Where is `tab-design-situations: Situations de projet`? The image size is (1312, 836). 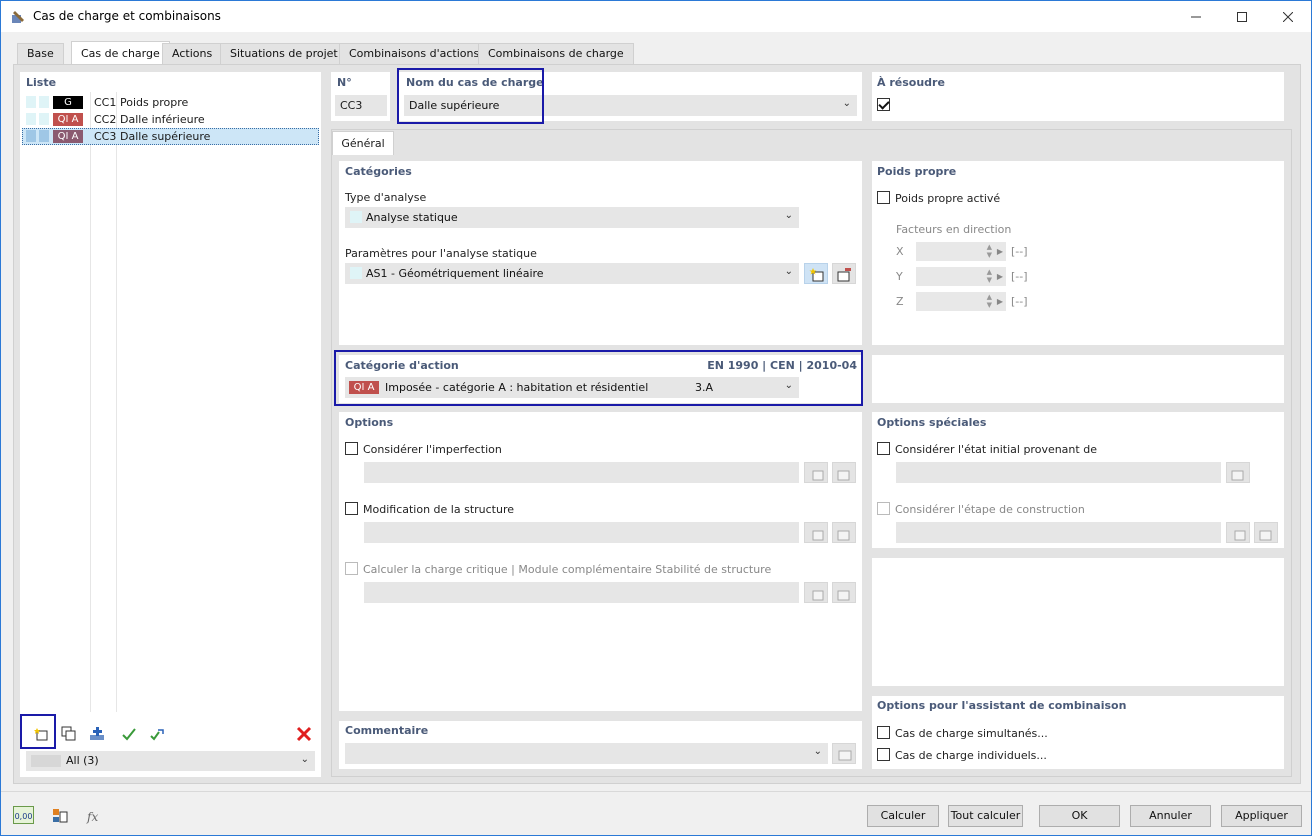 tab-design-situations: Situations de projet is located at coordinates (284, 53).